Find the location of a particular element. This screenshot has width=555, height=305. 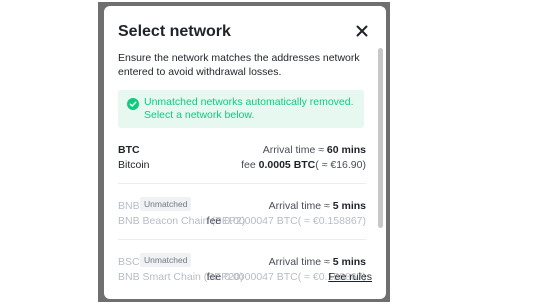

close-button is located at coordinates (362, 31).